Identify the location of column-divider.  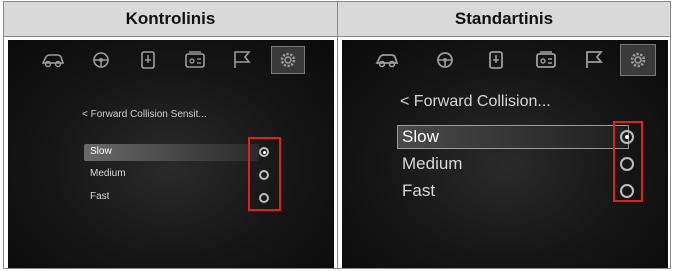
(337, 135).